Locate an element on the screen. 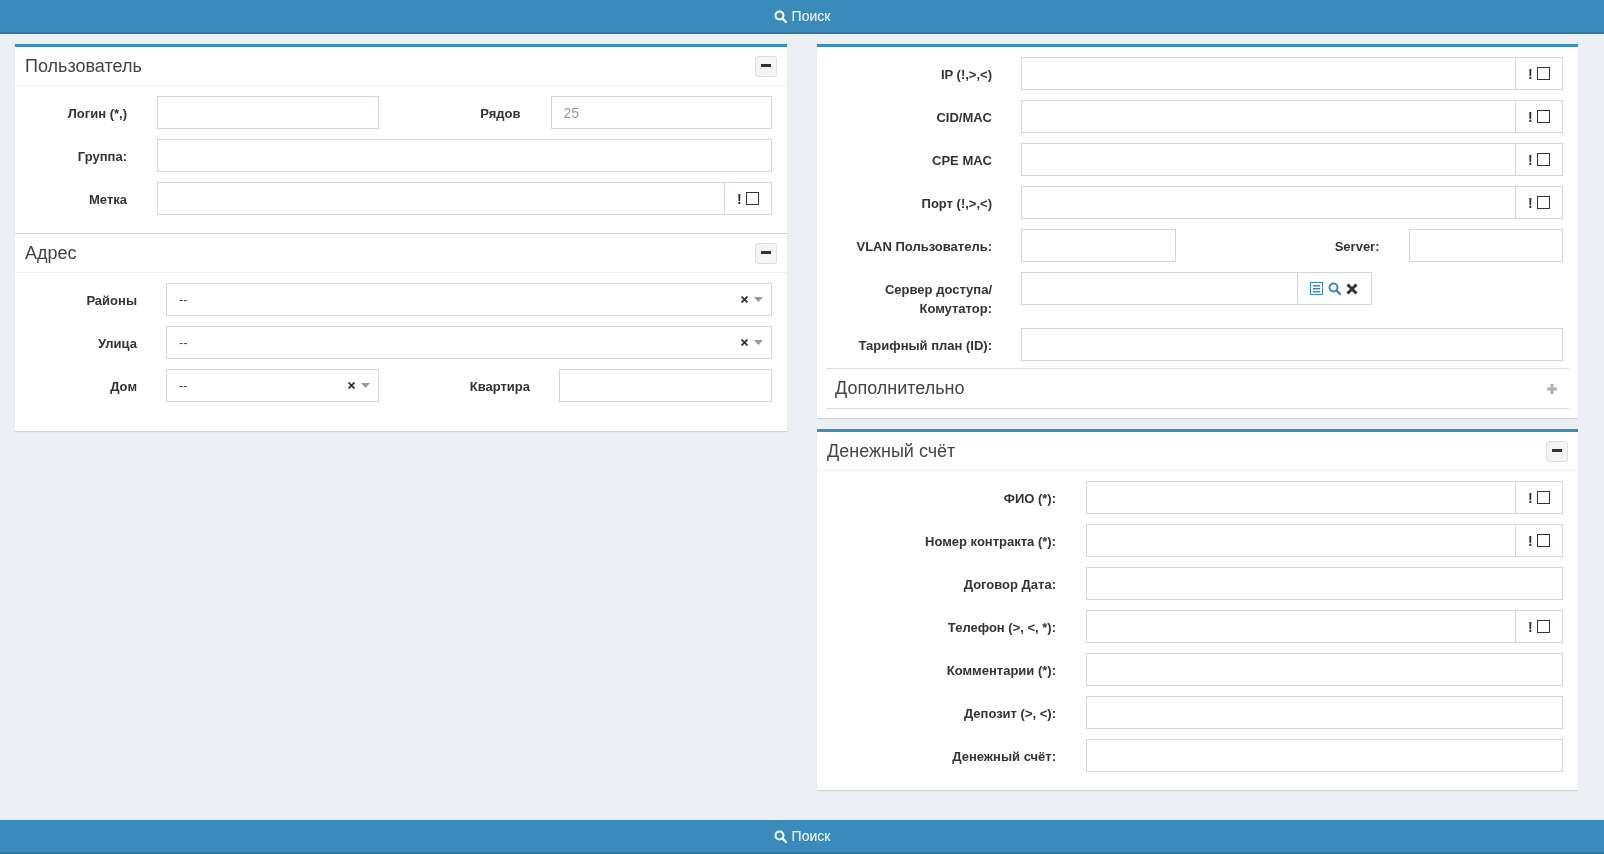  field-label: Депозит (>, <): is located at coordinates (1009, 714).